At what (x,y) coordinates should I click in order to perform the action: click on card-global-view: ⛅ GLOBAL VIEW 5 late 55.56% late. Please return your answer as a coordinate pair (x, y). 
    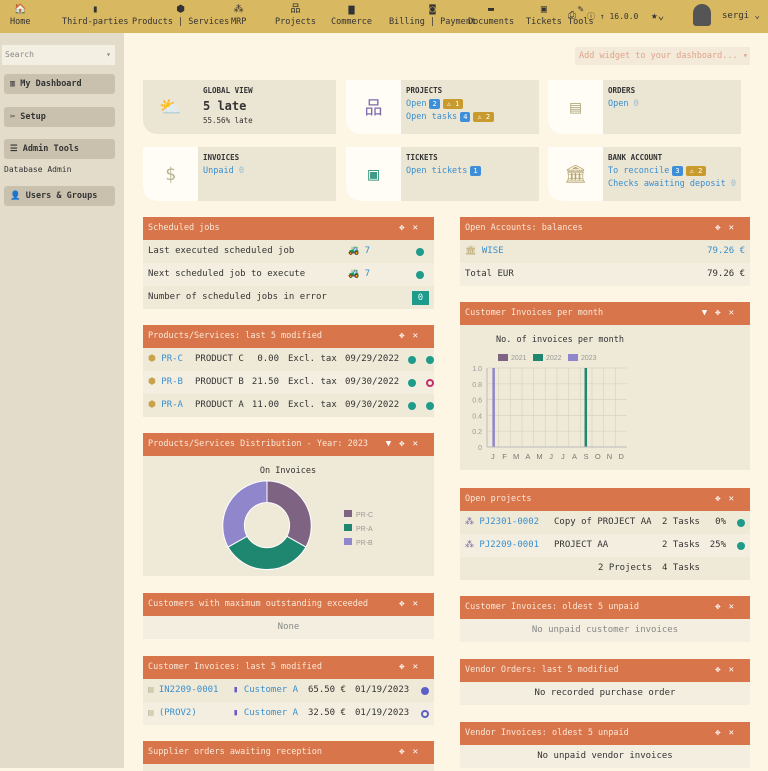
    Looking at the image, I should click on (239, 107).